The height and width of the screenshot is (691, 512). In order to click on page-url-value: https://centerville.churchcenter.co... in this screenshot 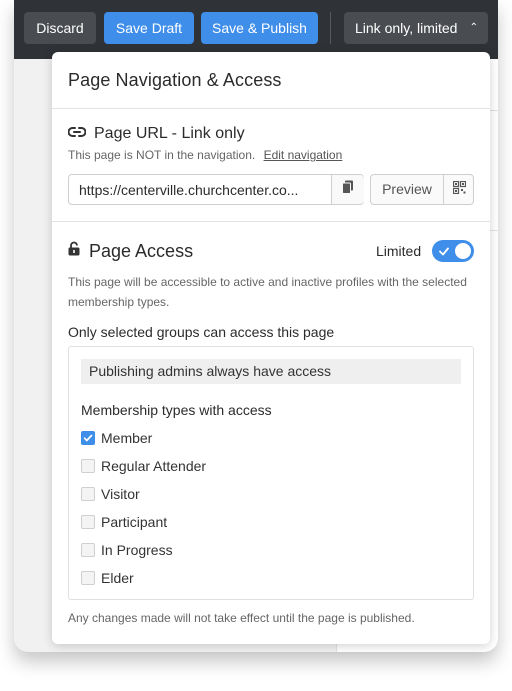, I will do `click(203, 190)`.